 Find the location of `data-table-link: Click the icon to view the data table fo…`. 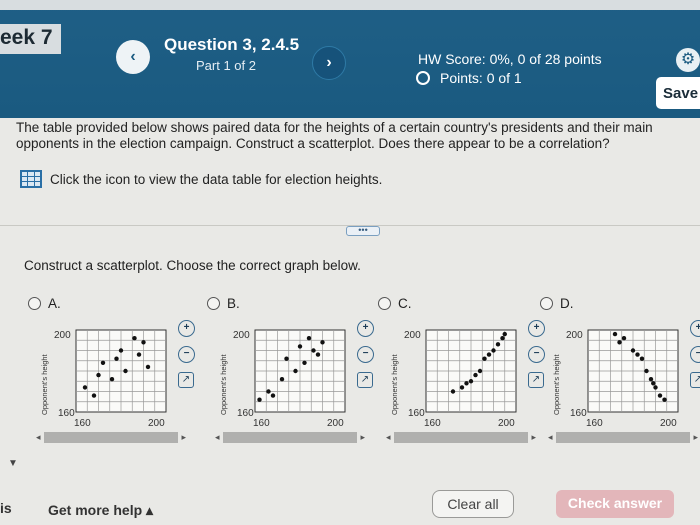

data-table-link: Click the icon to view the data table fo… is located at coordinates (201, 179).